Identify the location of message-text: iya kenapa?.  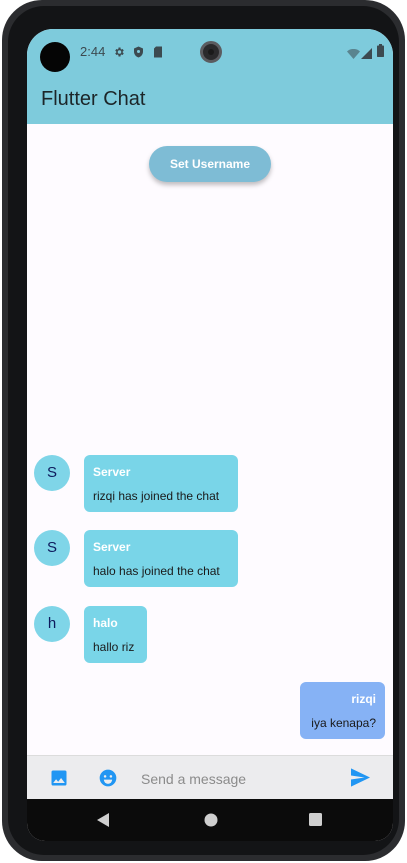
(343, 723).